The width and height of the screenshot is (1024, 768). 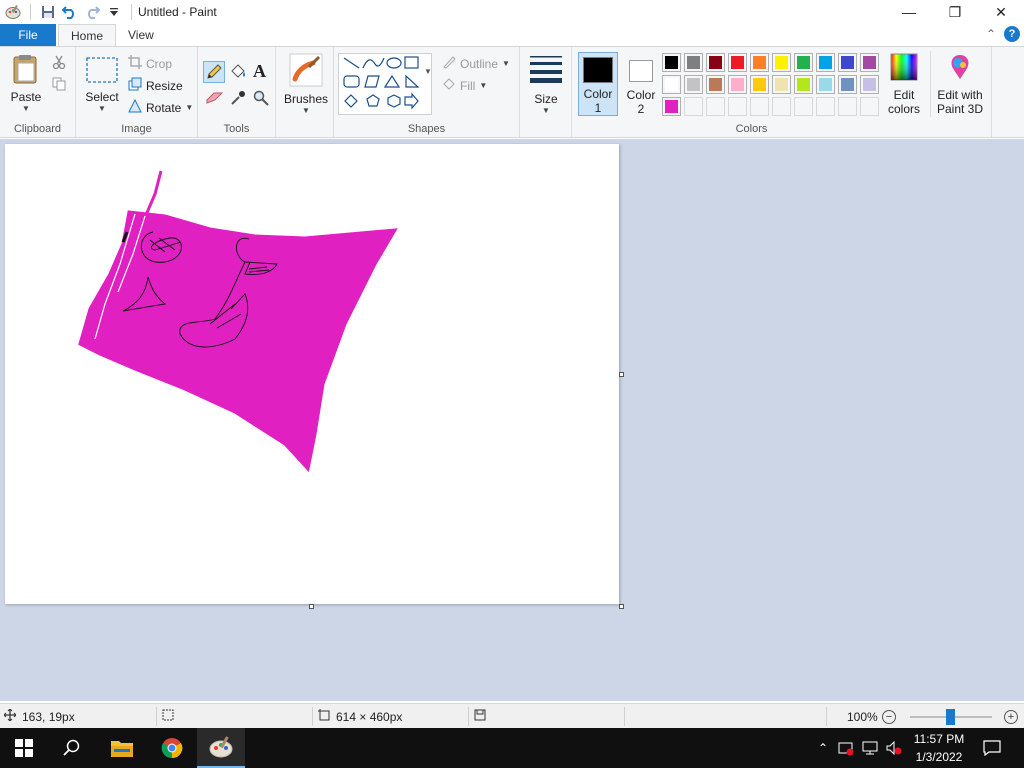 What do you see at coordinates (102, 97) in the screenshot?
I see `select-label: Select` at bounding box center [102, 97].